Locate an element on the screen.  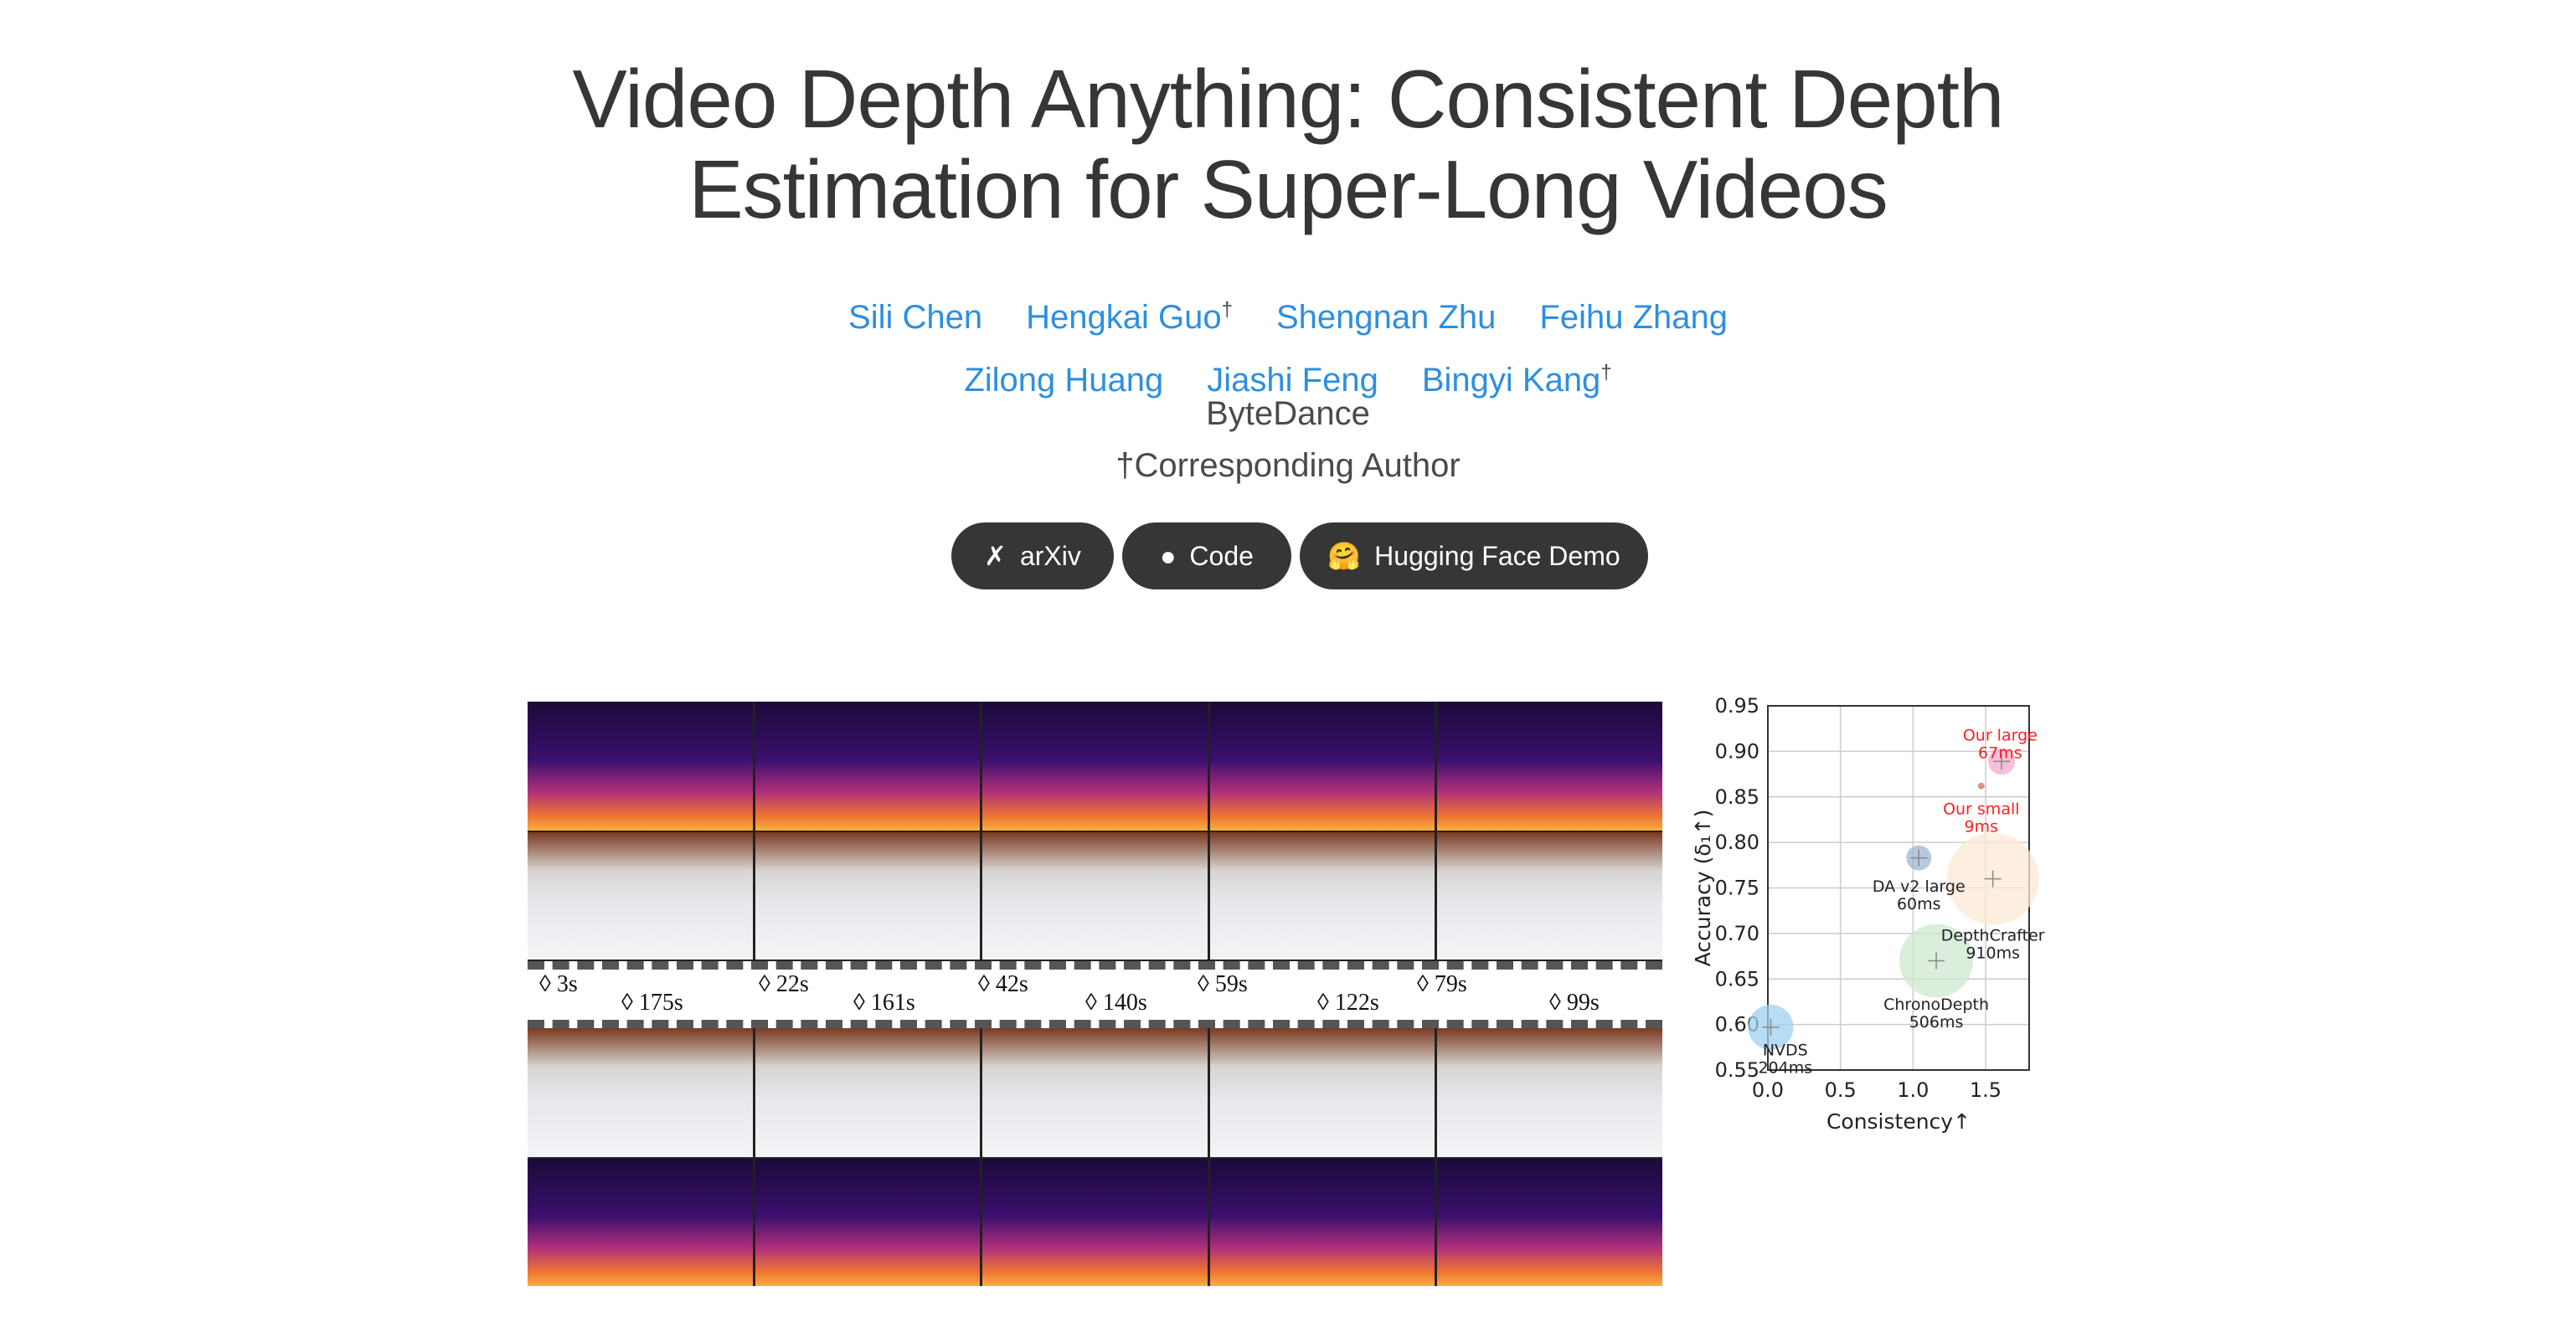
timestamp-label: ◊ 175s is located at coordinates (652, 1003).